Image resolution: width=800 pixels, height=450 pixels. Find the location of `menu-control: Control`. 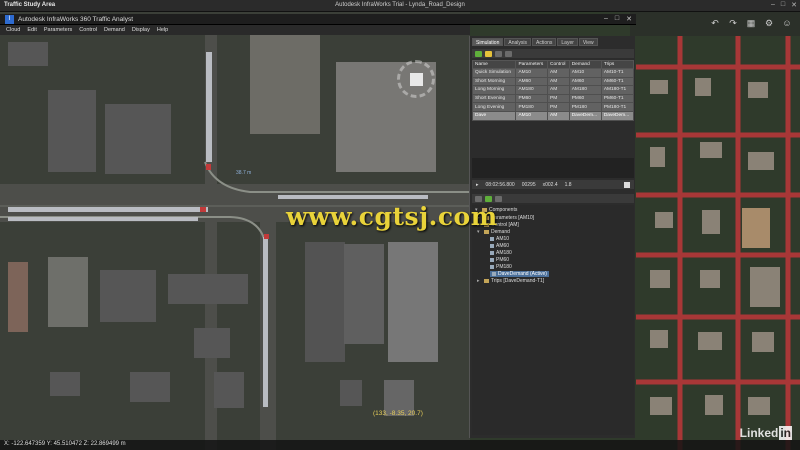

menu-control: Control is located at coordinates (88, 30).